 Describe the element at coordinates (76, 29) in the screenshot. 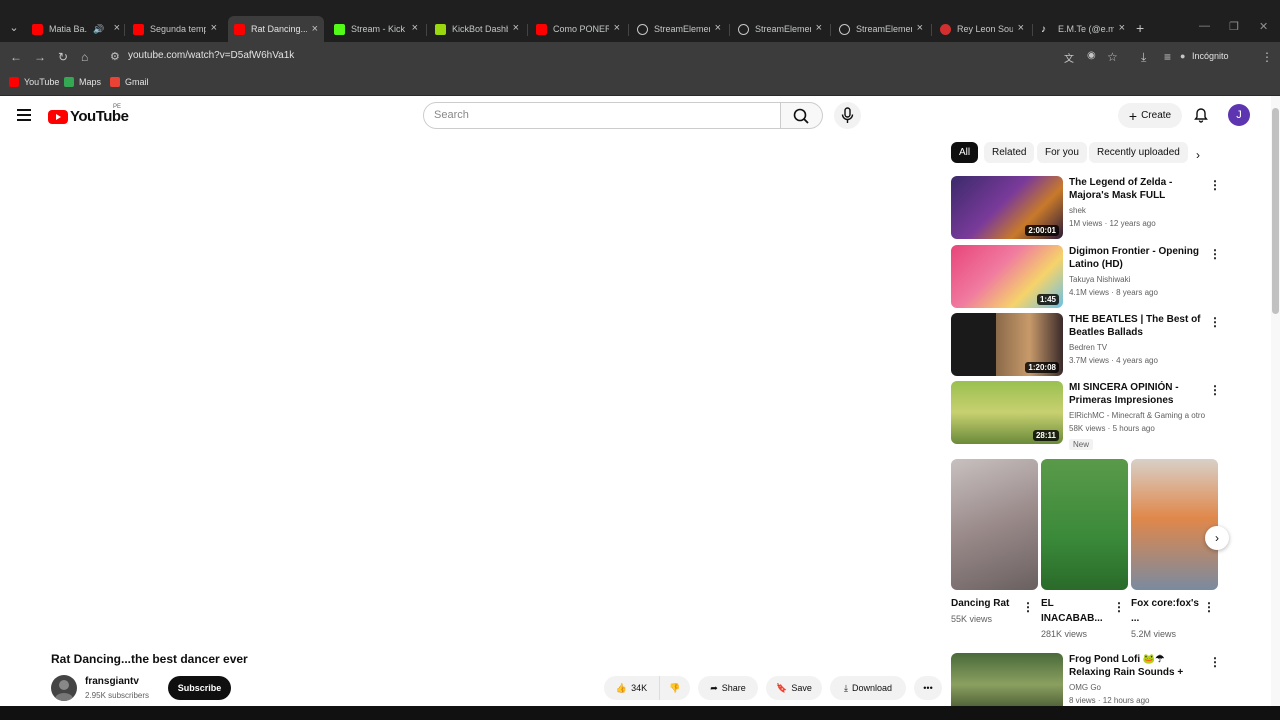

I see `browser-tab: Matia Ba... 🔊 ×` at that location.